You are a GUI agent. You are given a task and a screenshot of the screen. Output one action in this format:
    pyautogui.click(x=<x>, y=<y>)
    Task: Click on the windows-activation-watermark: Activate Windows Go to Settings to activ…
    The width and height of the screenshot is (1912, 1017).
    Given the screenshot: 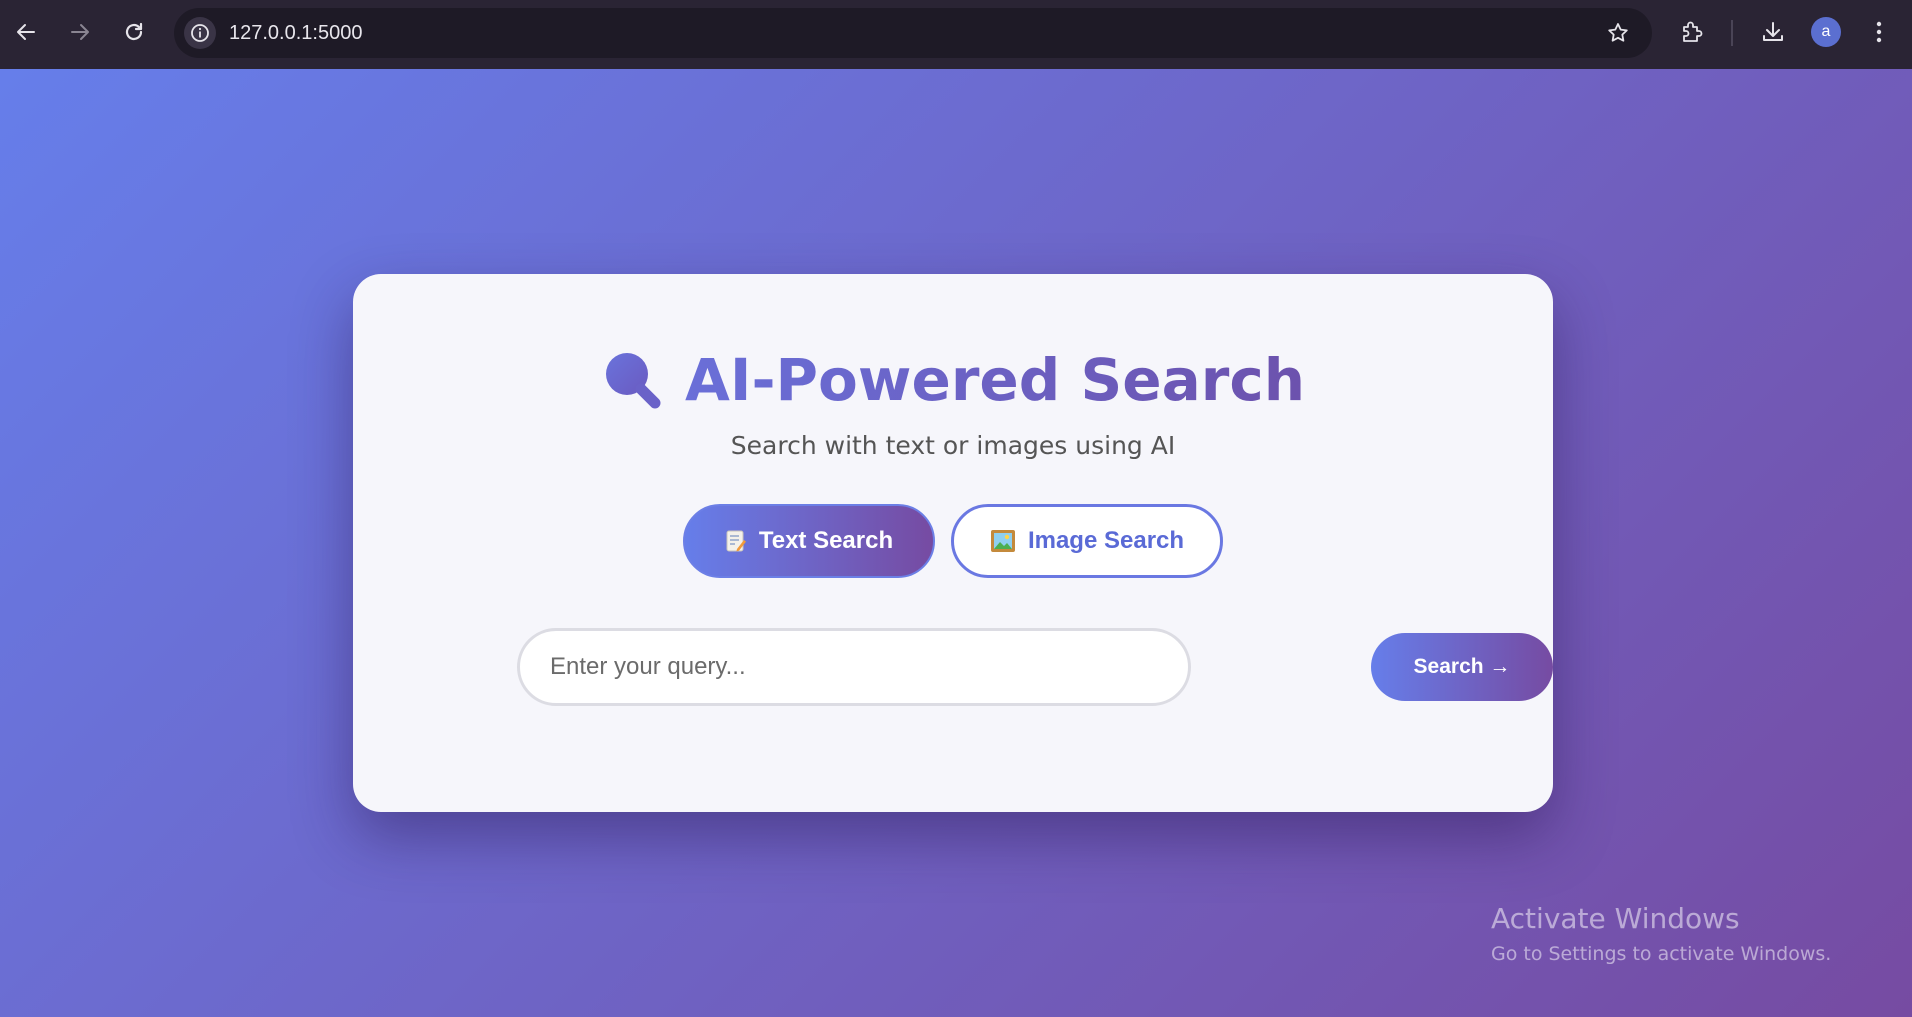 What is the action you would take?
    pyautogui.click(x=1661, y=933)
    